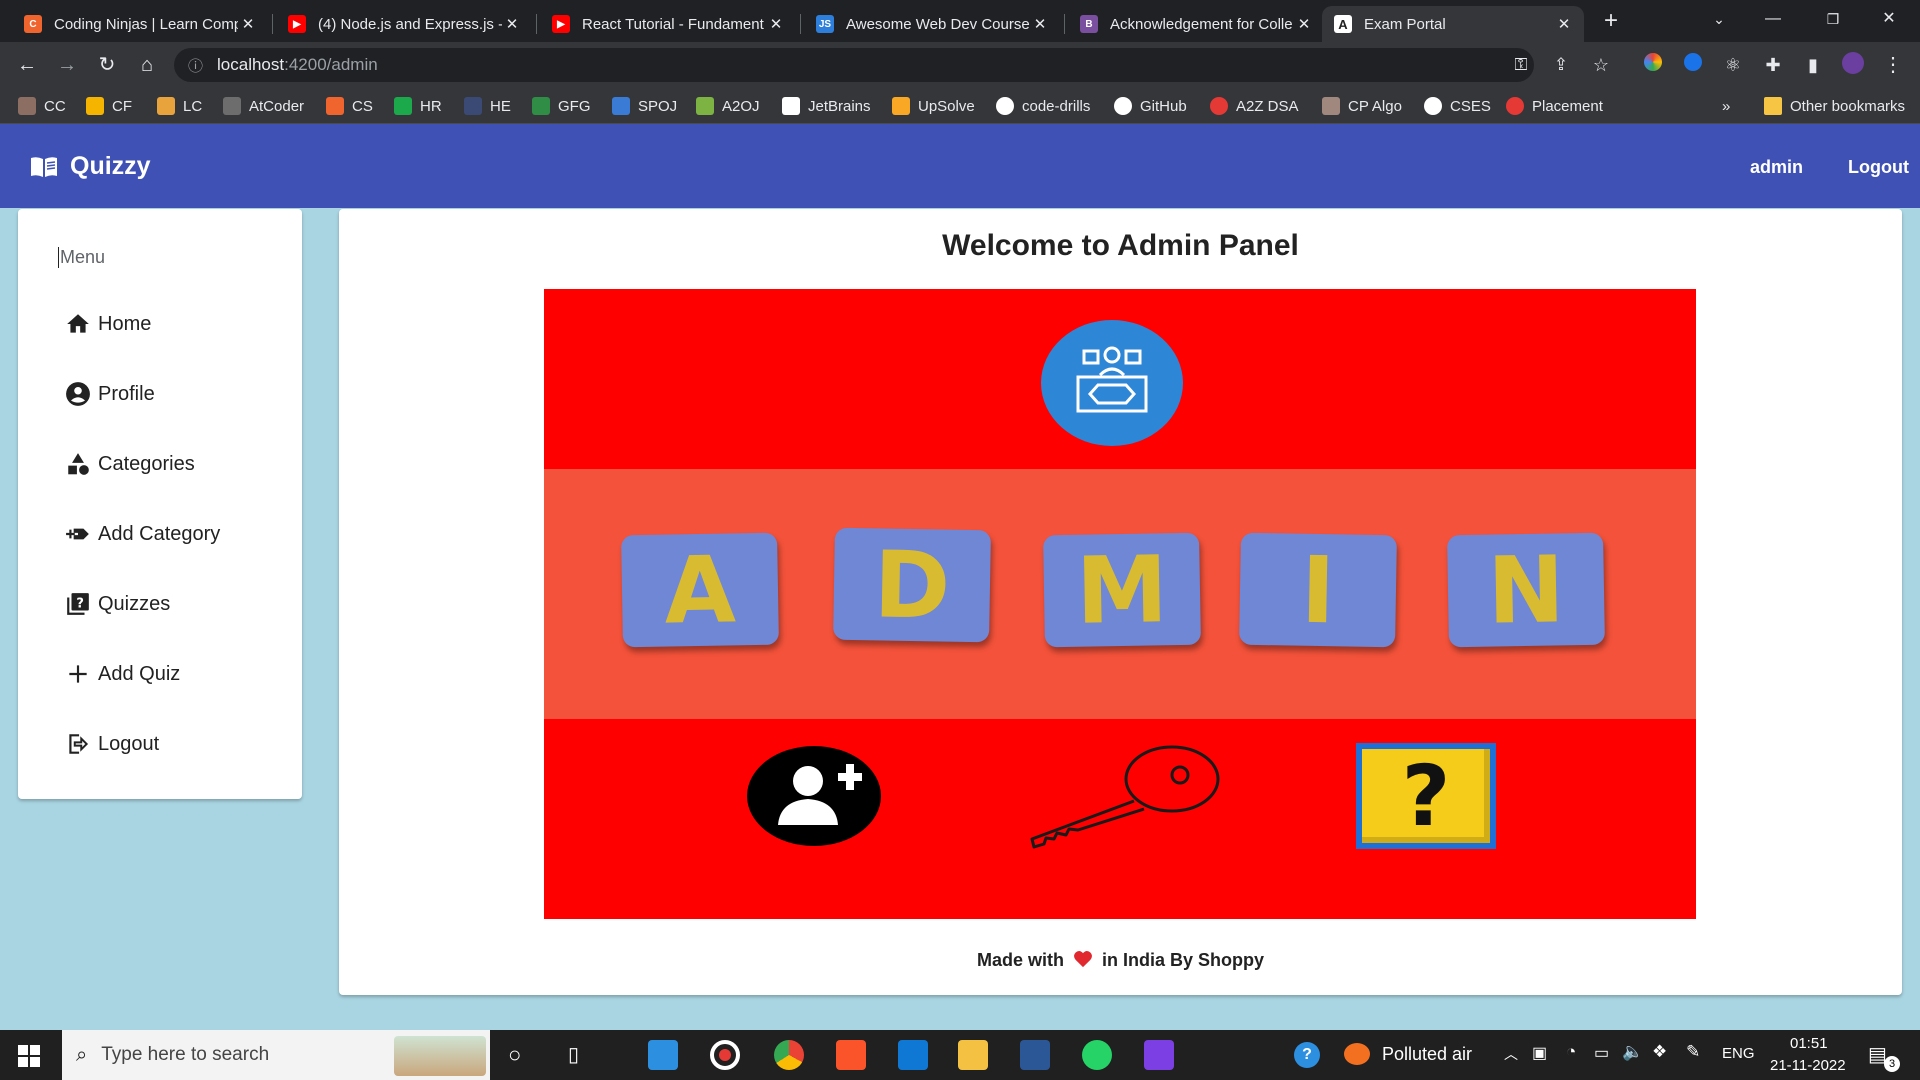 The width and height of the screenshot is (1920, 1080). What do you see at coordinates (1833, 19) in the screenshot?
I see `restore-icon: ❐` at bounding box center [1833, 19].